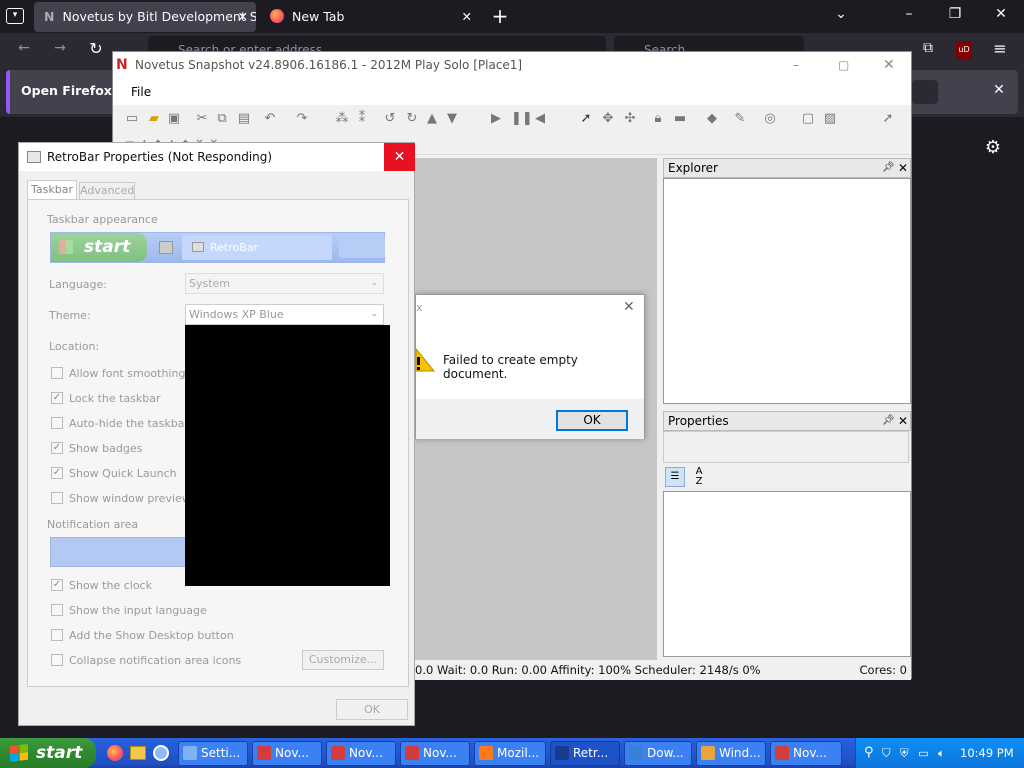 Image resolution: width=1024 pixels, height=768 pixels. What do you see at coordinates (869, 753) in the screenshot?
I see `search-icon: ⚲` at bounding box center [869, 753].